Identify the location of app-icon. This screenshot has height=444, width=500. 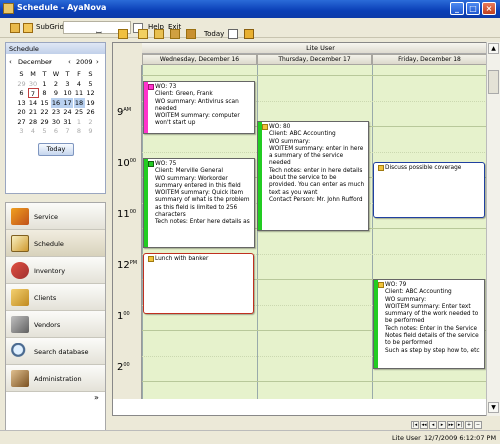
(8, 8).